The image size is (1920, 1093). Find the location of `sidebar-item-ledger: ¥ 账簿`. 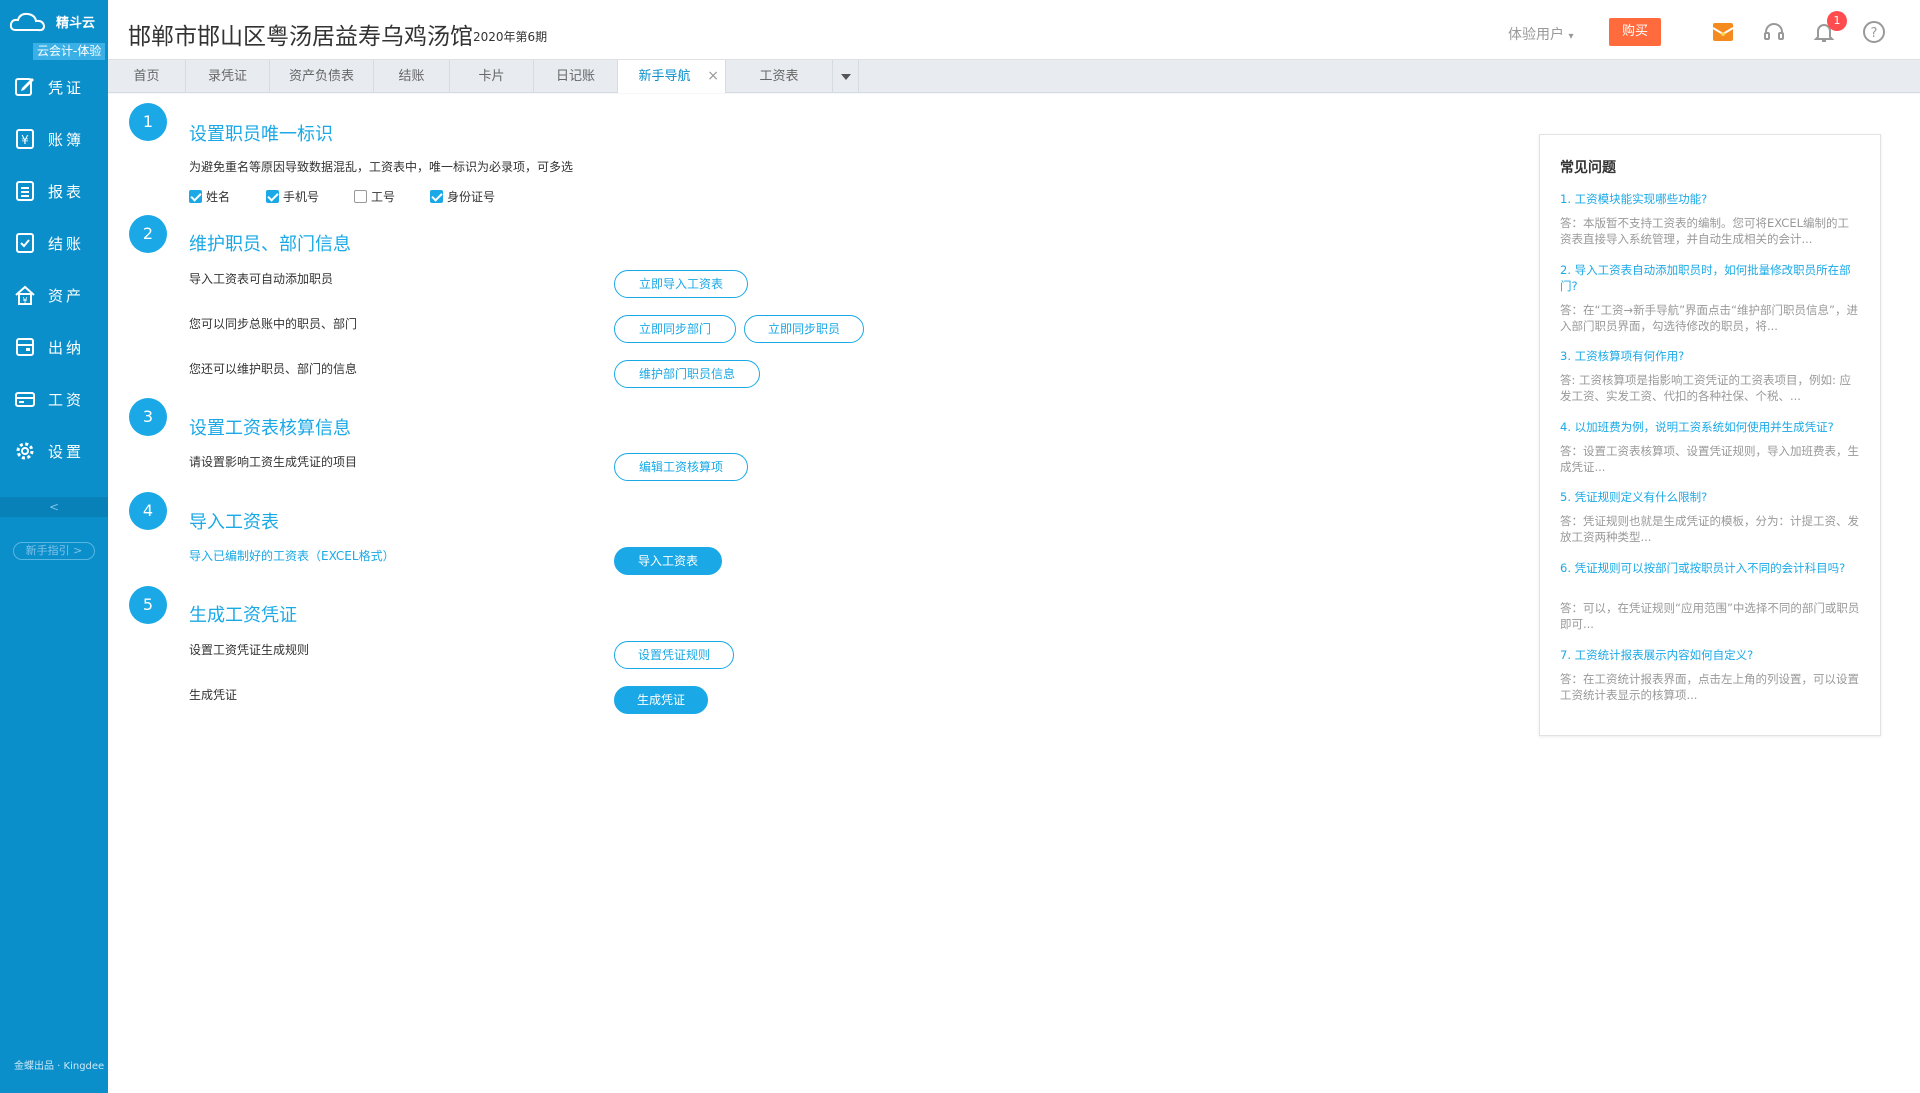

sidebar-item-ledger: ¥ 账簿 is located at coordinates (54, 139).